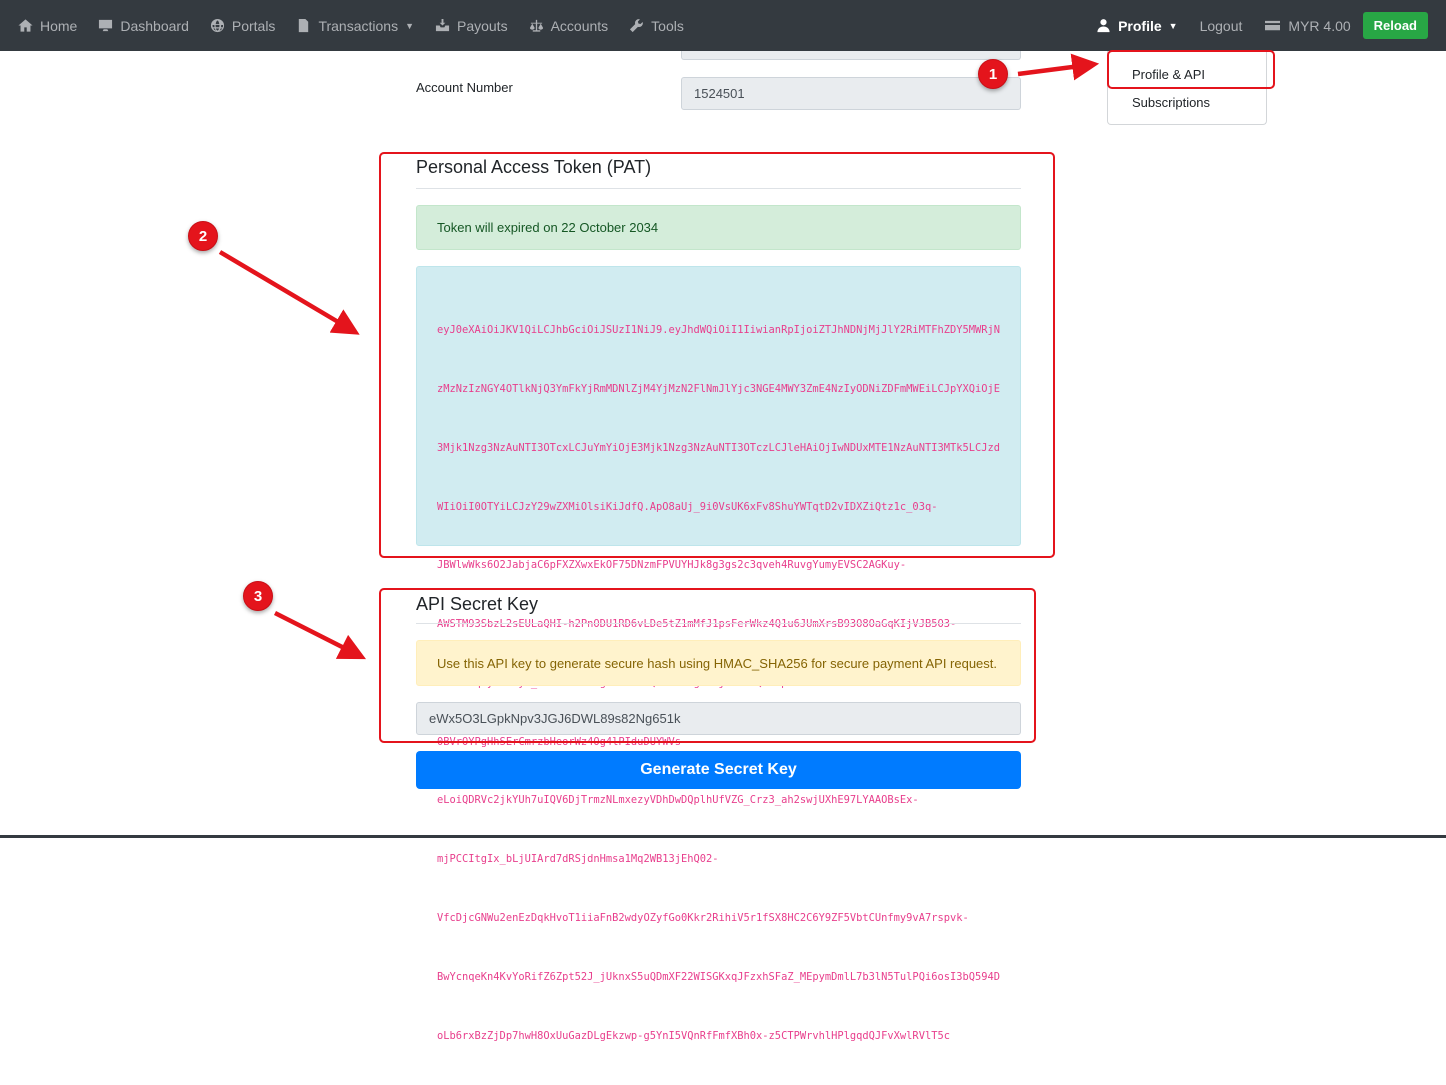 The image size is (1446, 1085). What do you see at coordinates (303, 25) in the screenshot?
I see `document-icon` at bounding box center [303, 25].